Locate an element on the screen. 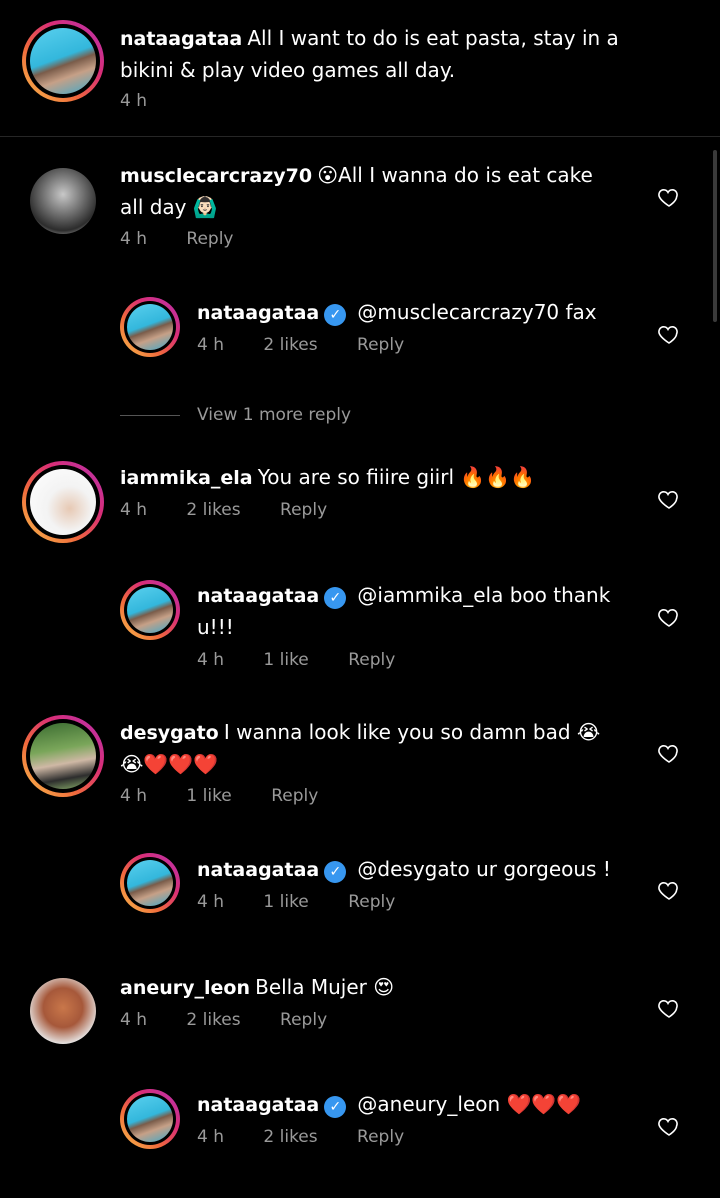 The height and width of the screenshot is (1198, 720). scrollbar is located at coordinates (715, 236).